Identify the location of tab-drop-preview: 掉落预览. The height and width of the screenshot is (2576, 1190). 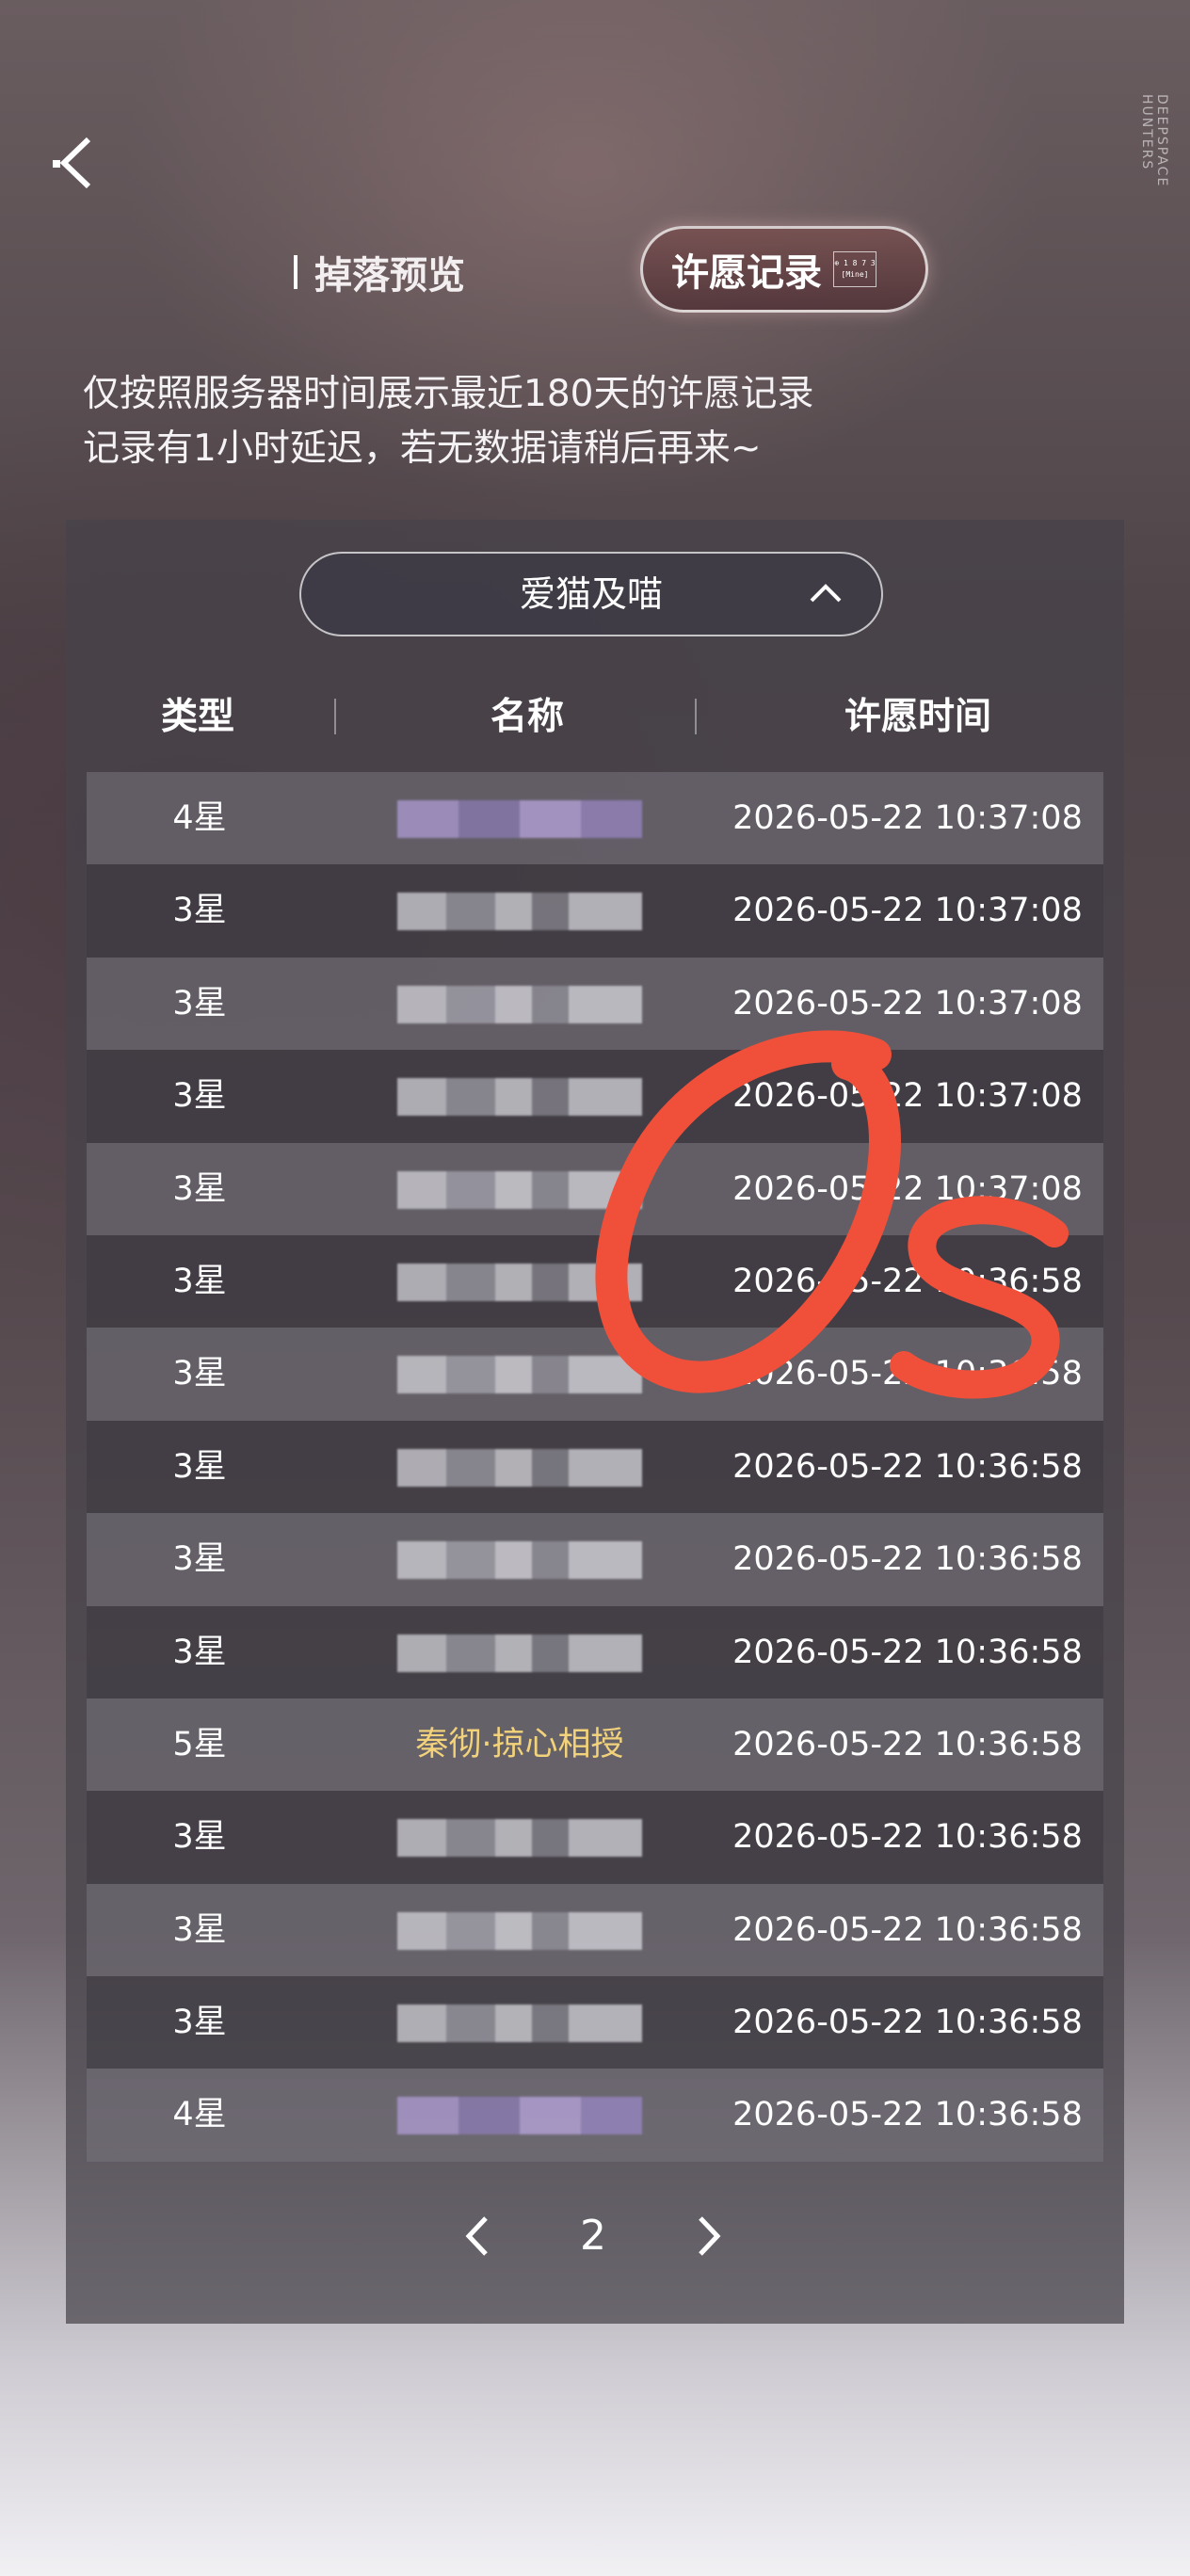
(379, 272).